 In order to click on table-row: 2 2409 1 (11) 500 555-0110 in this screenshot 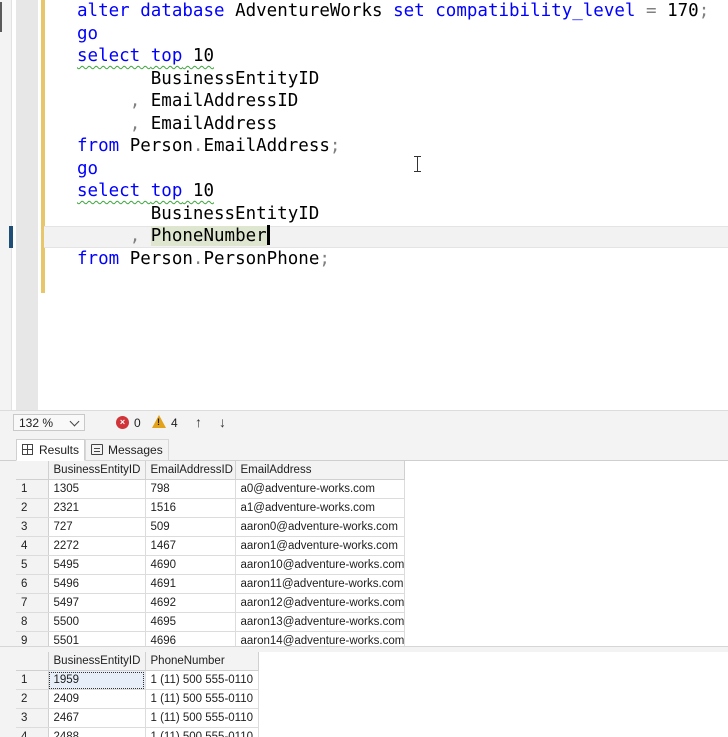, I will do `click(137, 699)`.